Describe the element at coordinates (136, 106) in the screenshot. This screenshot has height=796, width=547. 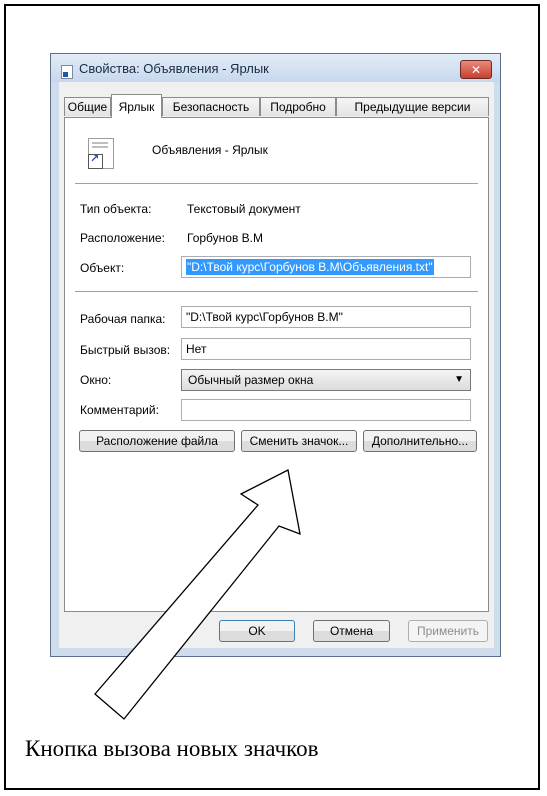
I see `tab-shortcut: Ярлык` at that location.